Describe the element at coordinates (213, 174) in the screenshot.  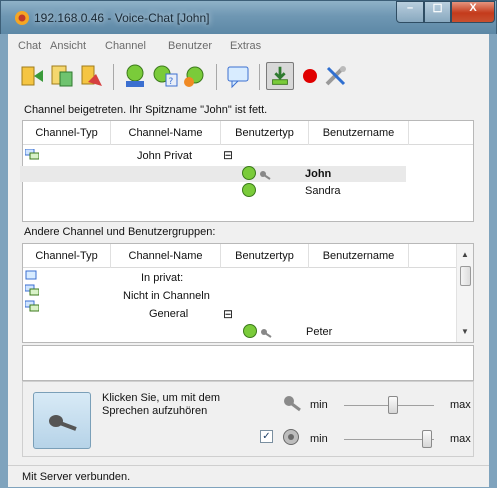
I see `selected-user-row` at that location.